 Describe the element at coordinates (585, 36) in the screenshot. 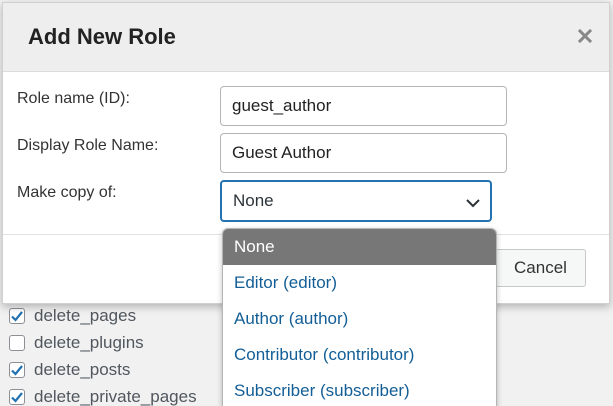

I see `close-icon` at that location.